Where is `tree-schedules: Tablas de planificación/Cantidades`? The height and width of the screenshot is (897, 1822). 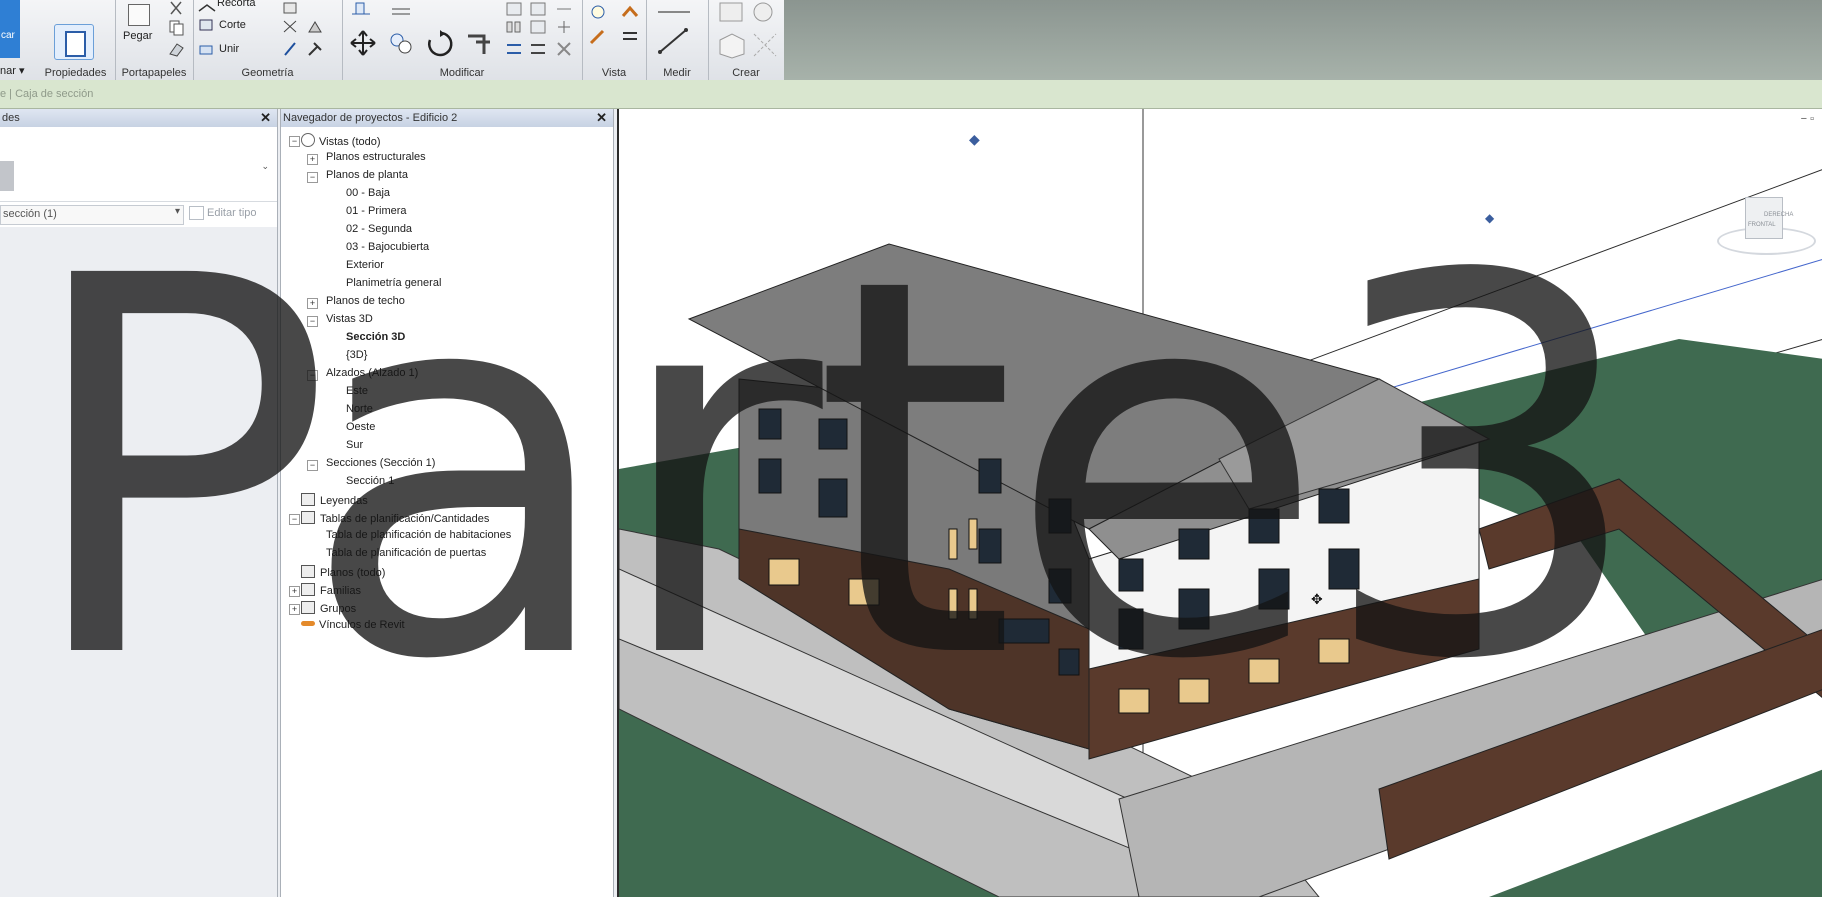 tree-schedules: Tablas de planificación/Cantidades is located at coordinates (395, 518).